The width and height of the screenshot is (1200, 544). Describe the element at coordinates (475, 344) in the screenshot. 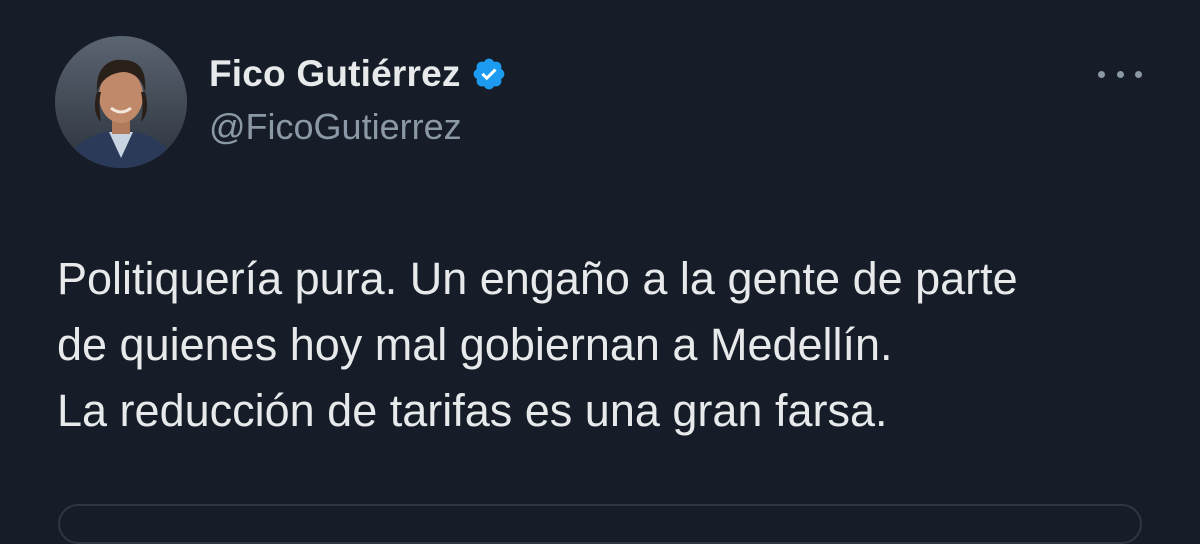

I see `tweet-text-line: de quienes hoy mal gobiernan a Medellín.` at that location.